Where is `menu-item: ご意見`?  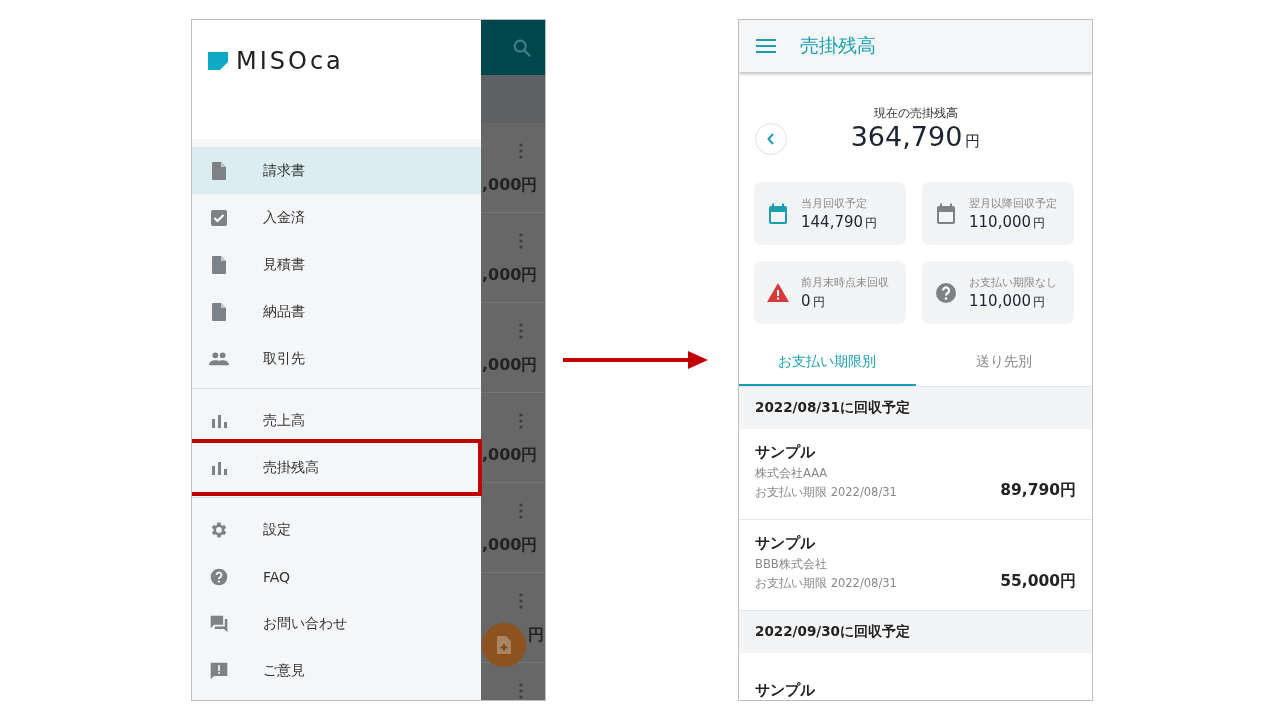
menu-item: ご意見 is located at coordinates (336, 670).